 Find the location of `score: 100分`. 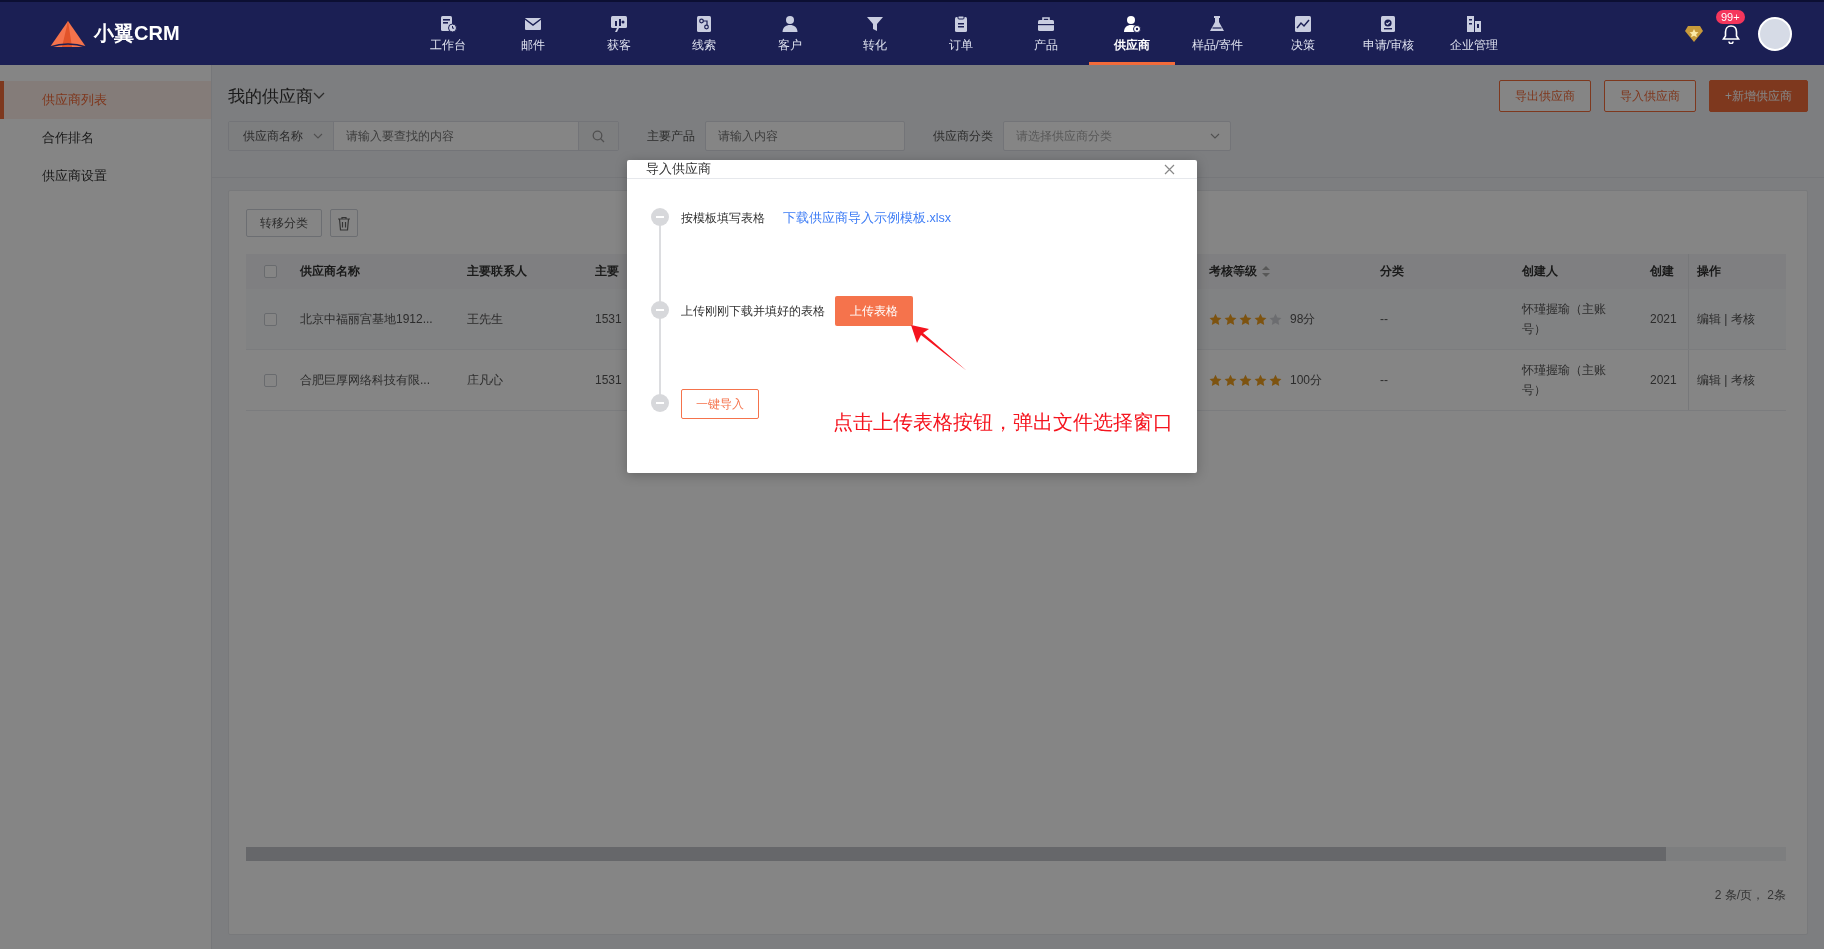

score: 100分 is located at coordinates (1306, 380).